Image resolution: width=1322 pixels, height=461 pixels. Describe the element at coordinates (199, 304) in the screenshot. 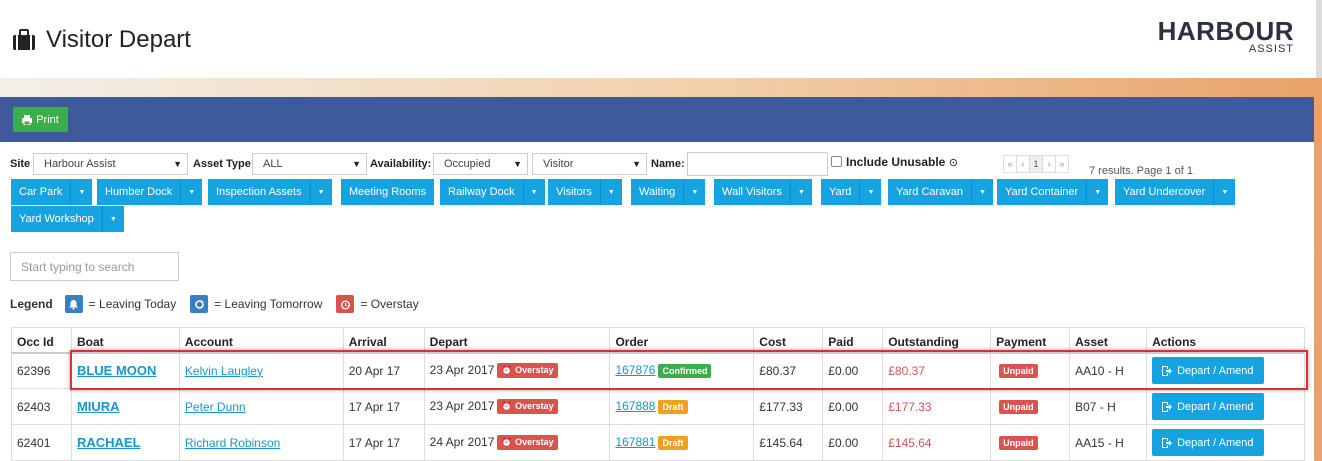

I see `refresh-icon` at that location.